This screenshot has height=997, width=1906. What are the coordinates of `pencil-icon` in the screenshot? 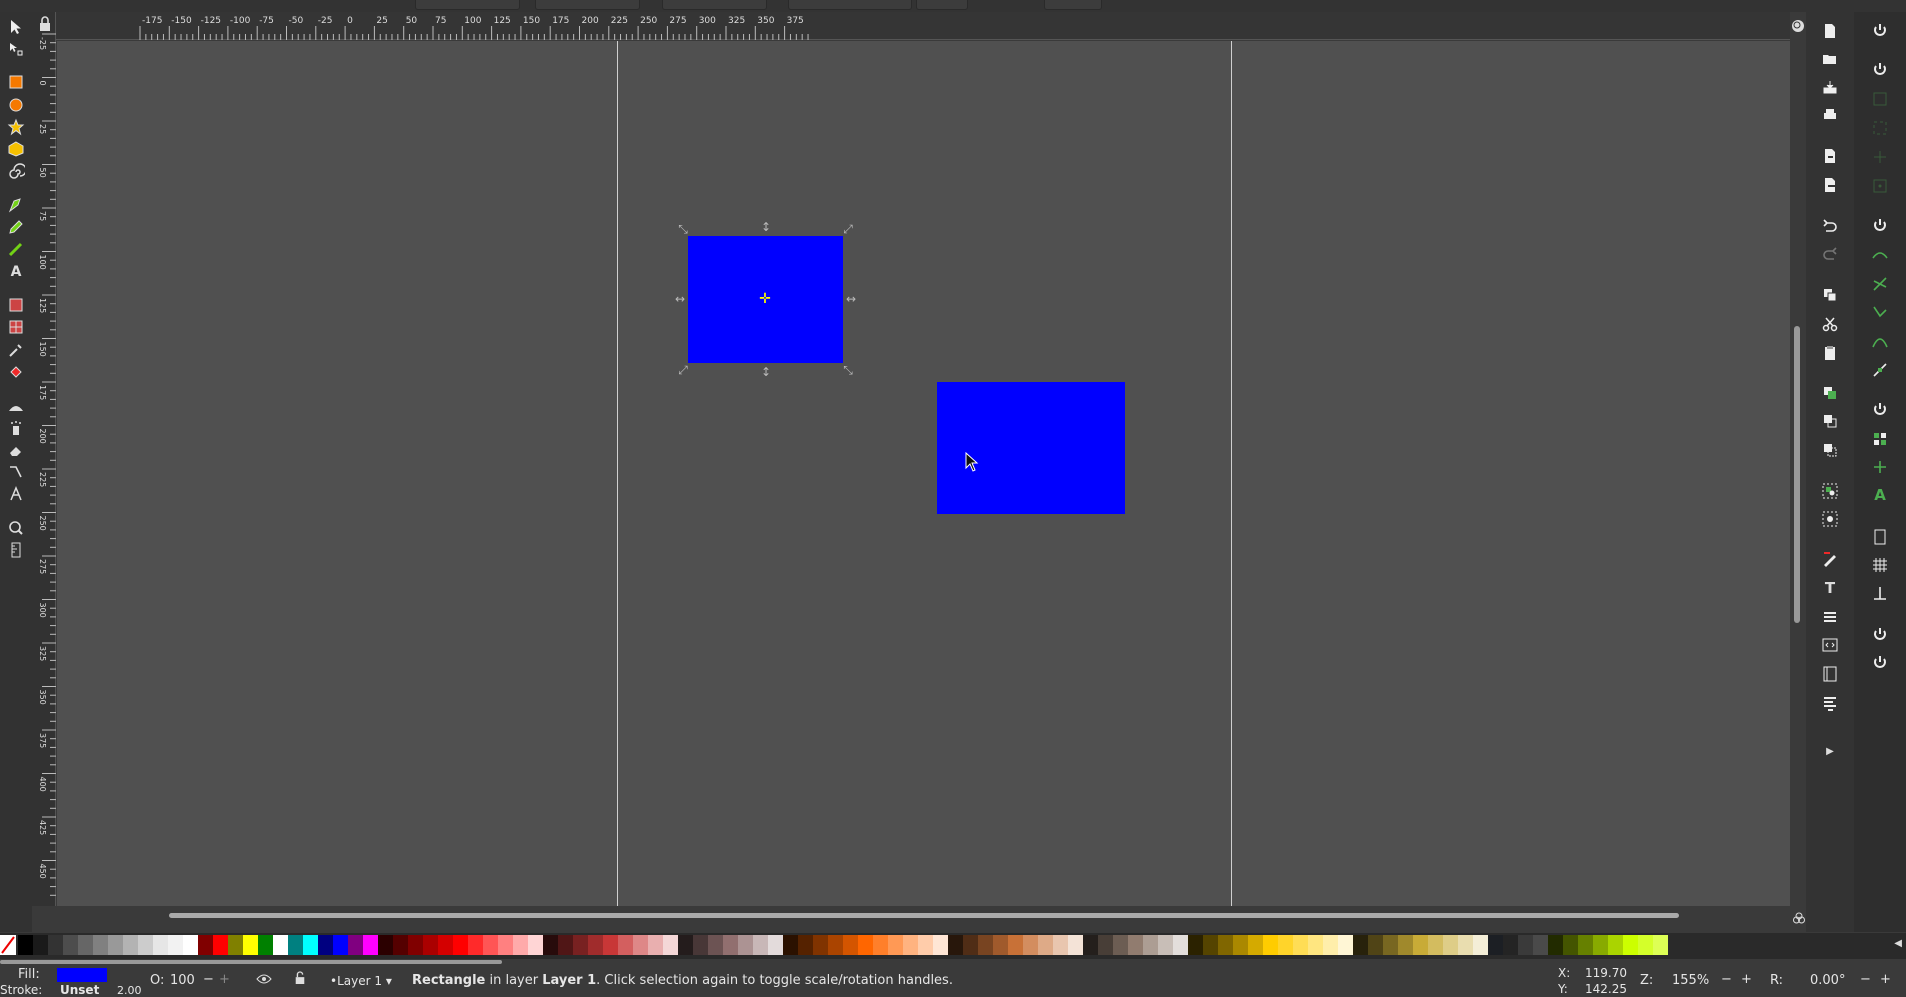 It's located at (16, 227).